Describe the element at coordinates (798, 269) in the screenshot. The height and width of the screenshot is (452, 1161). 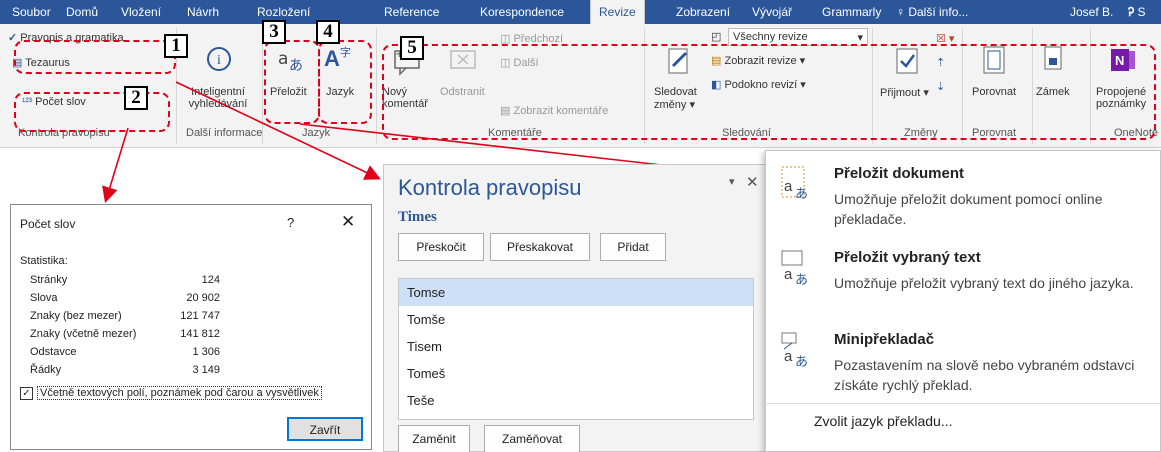
I see `translate-selection-icon: aあ` at that location.